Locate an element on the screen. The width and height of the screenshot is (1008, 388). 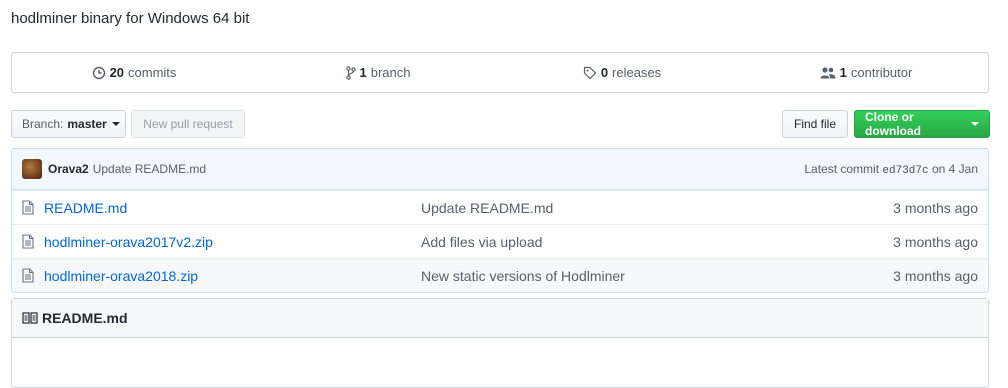
new-pull-request-button: New pull request is located at coordinates (188, 124).